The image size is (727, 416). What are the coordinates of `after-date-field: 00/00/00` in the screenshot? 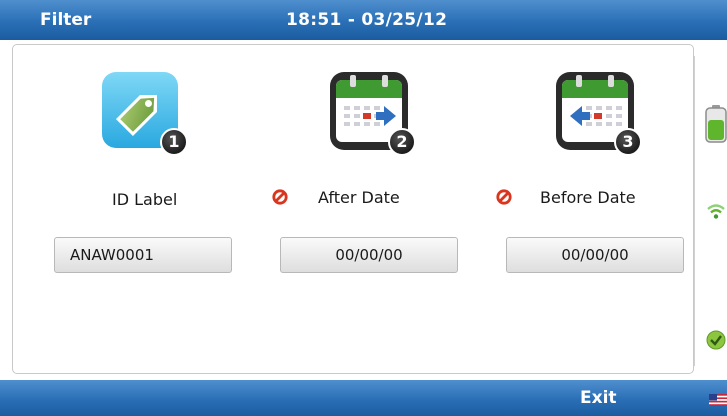 It's located at (369, 255).